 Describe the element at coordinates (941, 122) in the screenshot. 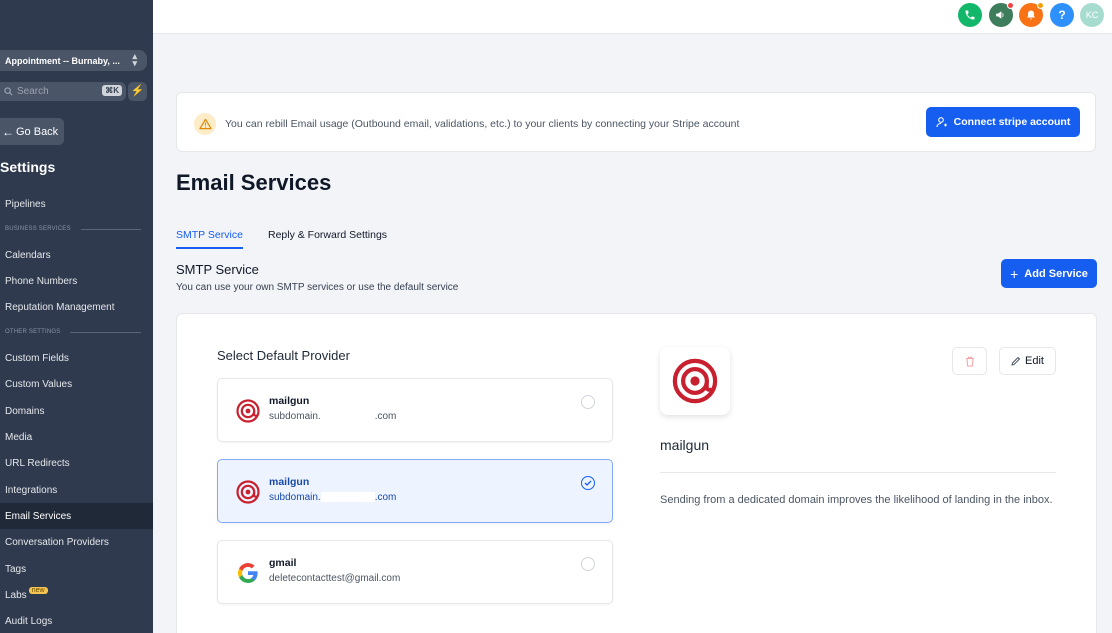

I see `user-link-icon` at that location.